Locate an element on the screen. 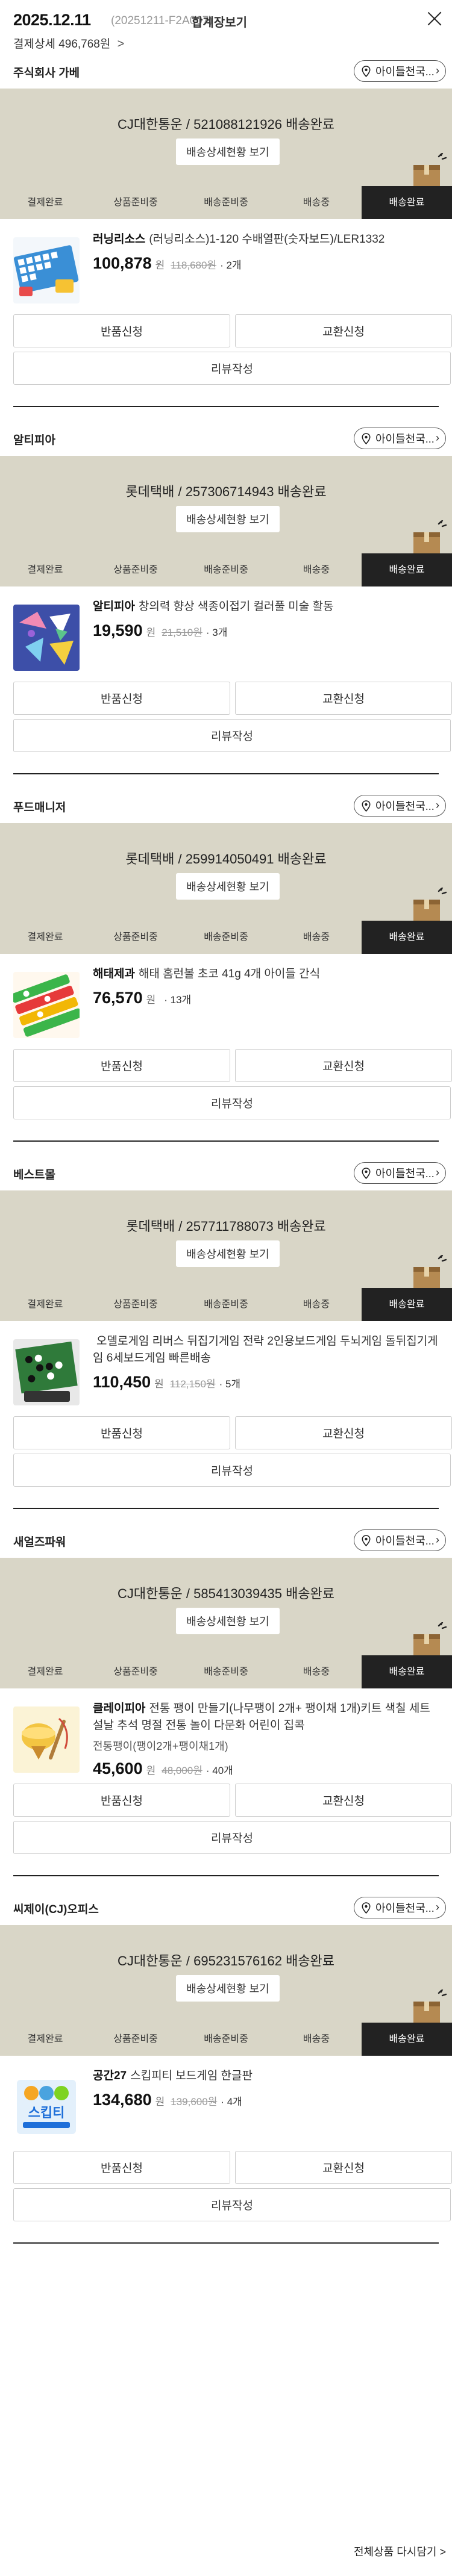 Image resolution: width=452 pixels, height=2576 pixels. delivery-step: 배송완료 is located at coordinates (407, 937).